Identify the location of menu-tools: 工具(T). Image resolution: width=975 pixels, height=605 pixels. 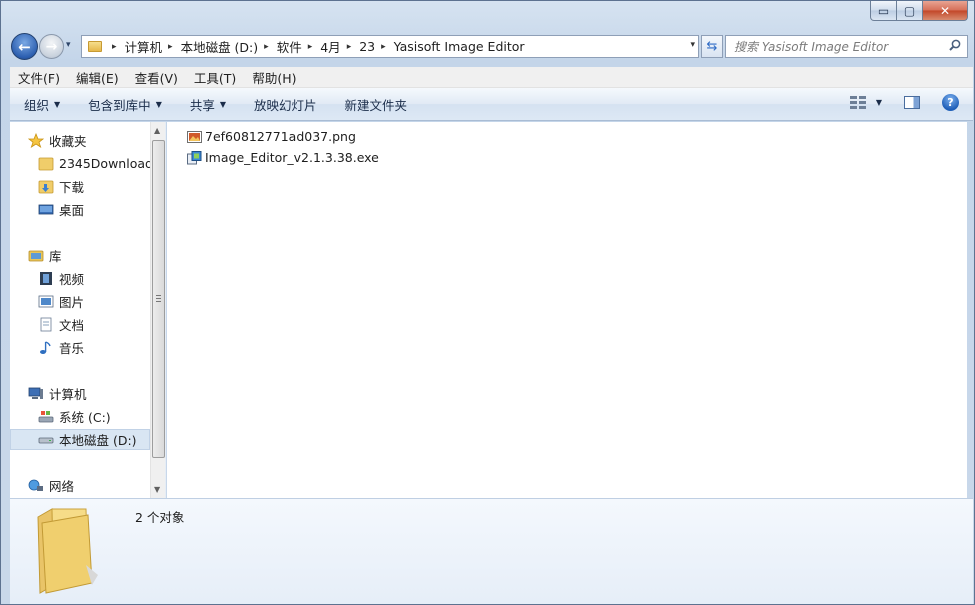
(215, 77).